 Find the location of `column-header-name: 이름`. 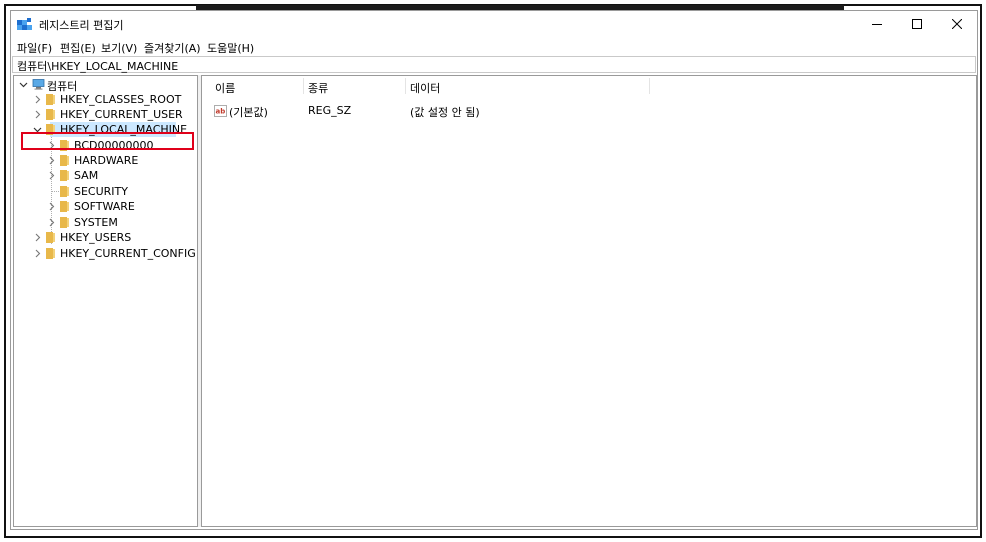

column-header-name: 이름 is located at coordinates (225, 88).